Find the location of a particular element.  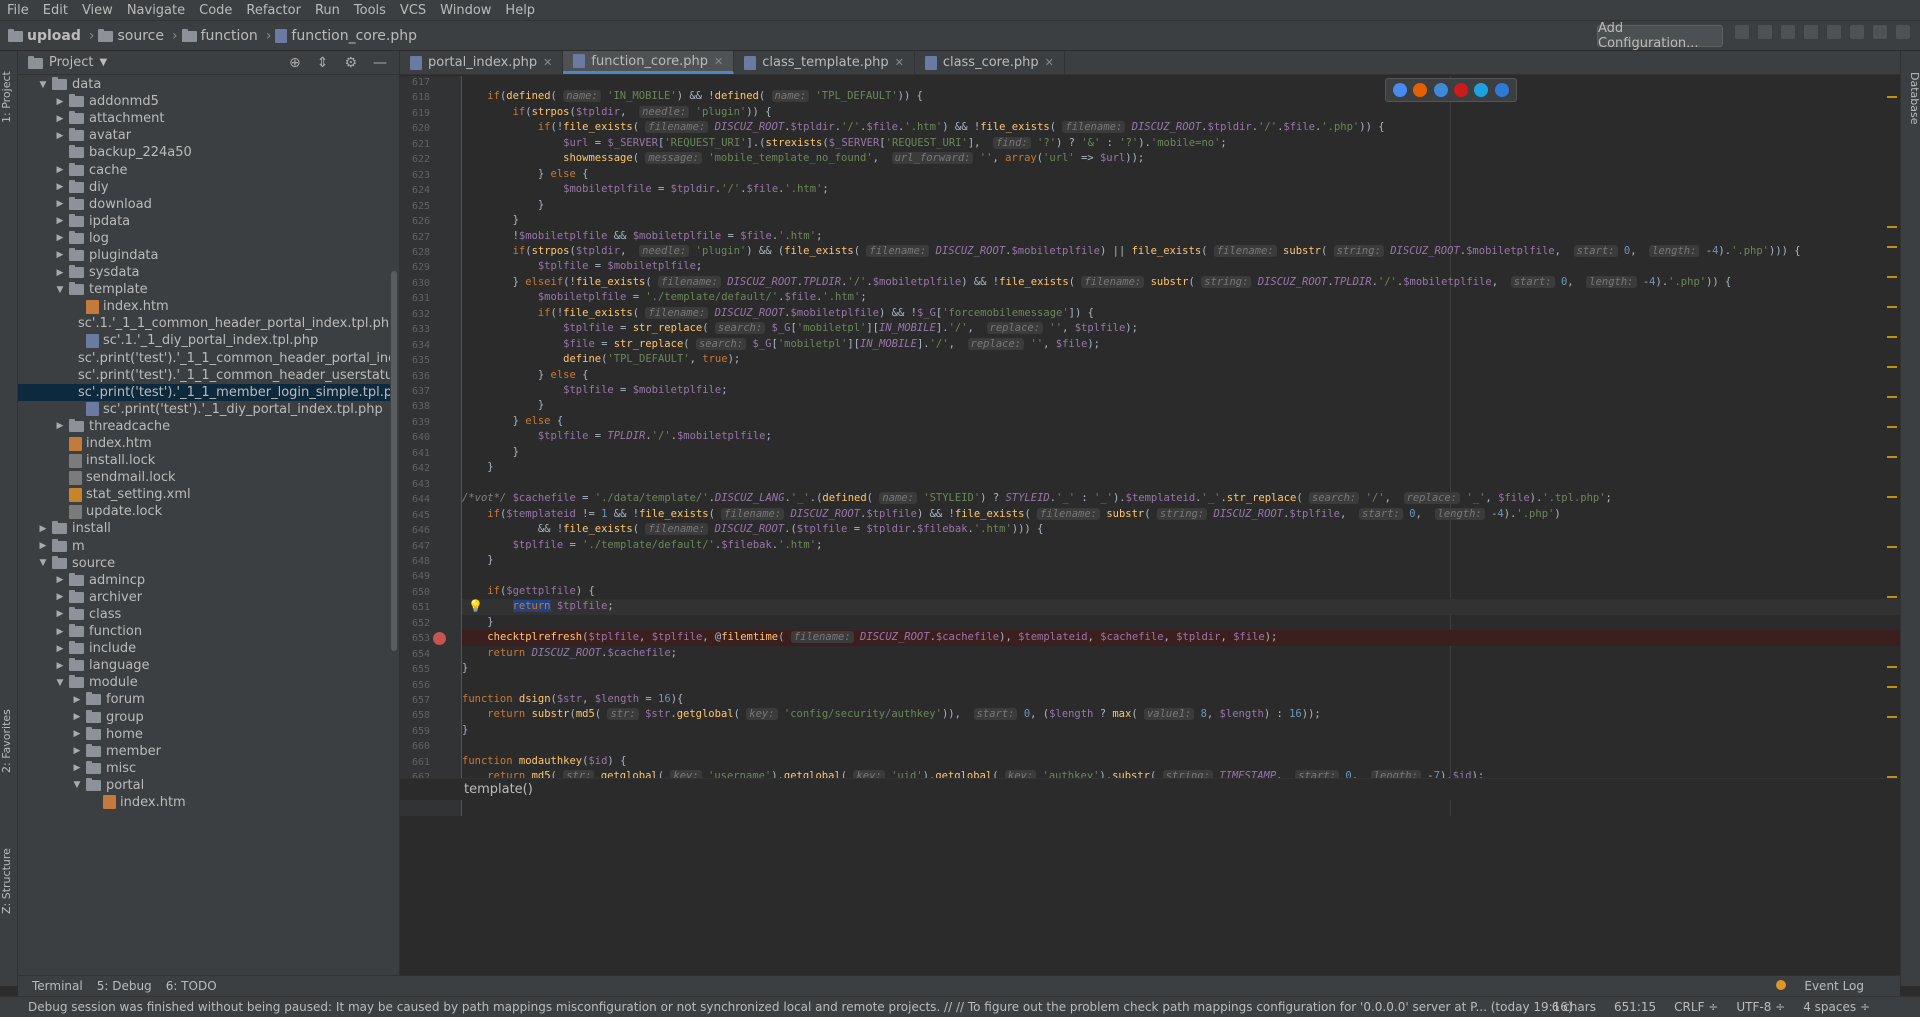

file-encoding: UTF-8 ÷ is located at coordinates (1760, 1007).